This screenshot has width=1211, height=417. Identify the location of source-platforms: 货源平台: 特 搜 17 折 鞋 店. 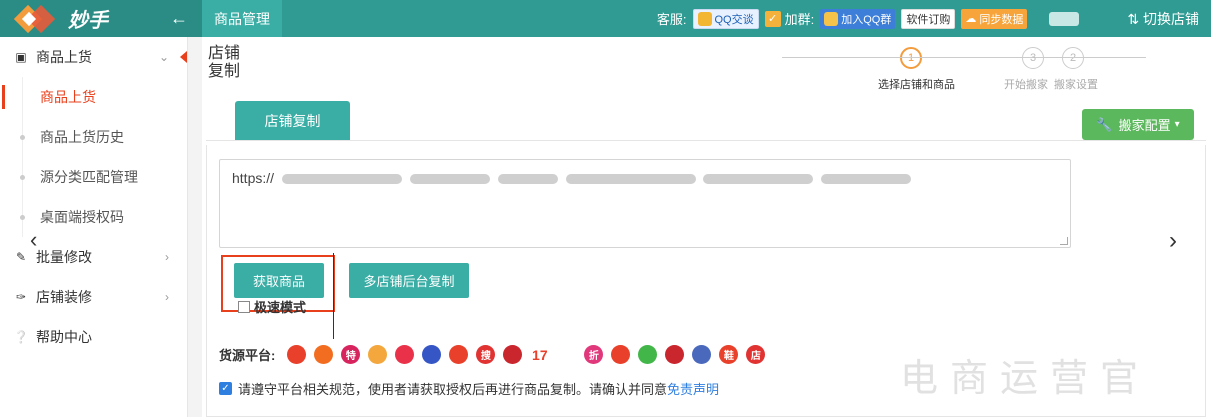
(496, 354).